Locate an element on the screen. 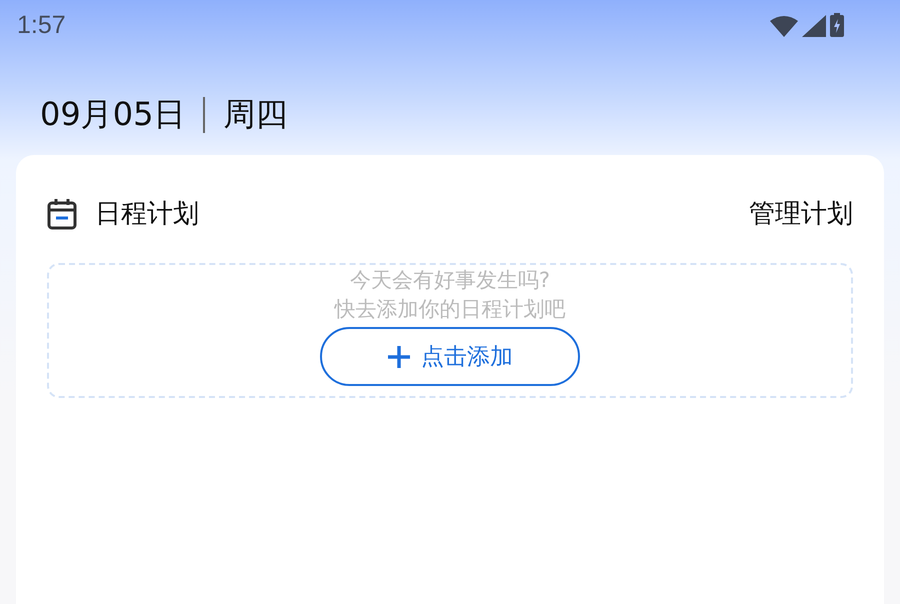  empty-hint: 快去添加你的日程计划吧 is located at coordinates (450, 309).